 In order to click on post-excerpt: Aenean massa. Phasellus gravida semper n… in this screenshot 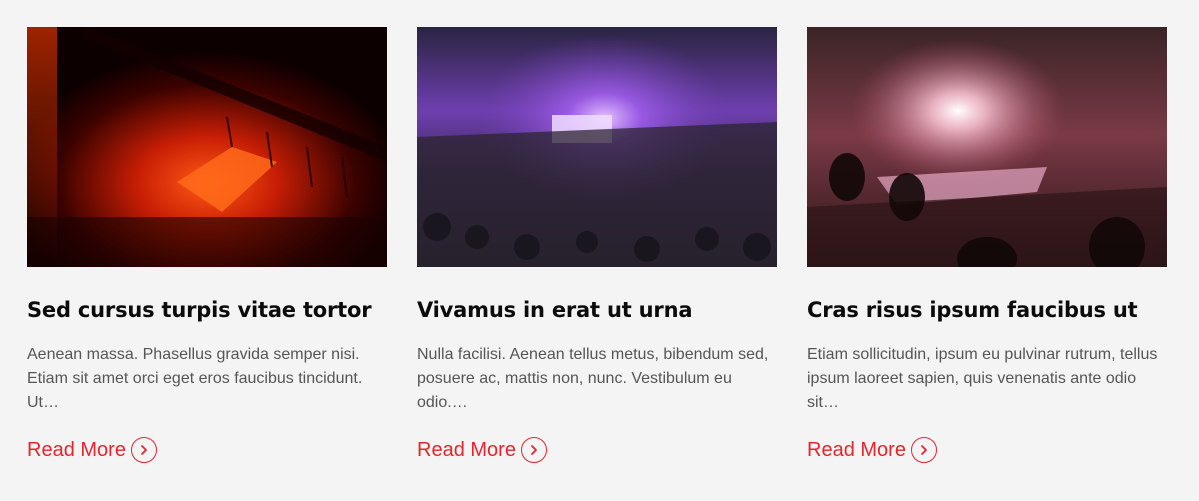, I will do `click(195, 378)`.